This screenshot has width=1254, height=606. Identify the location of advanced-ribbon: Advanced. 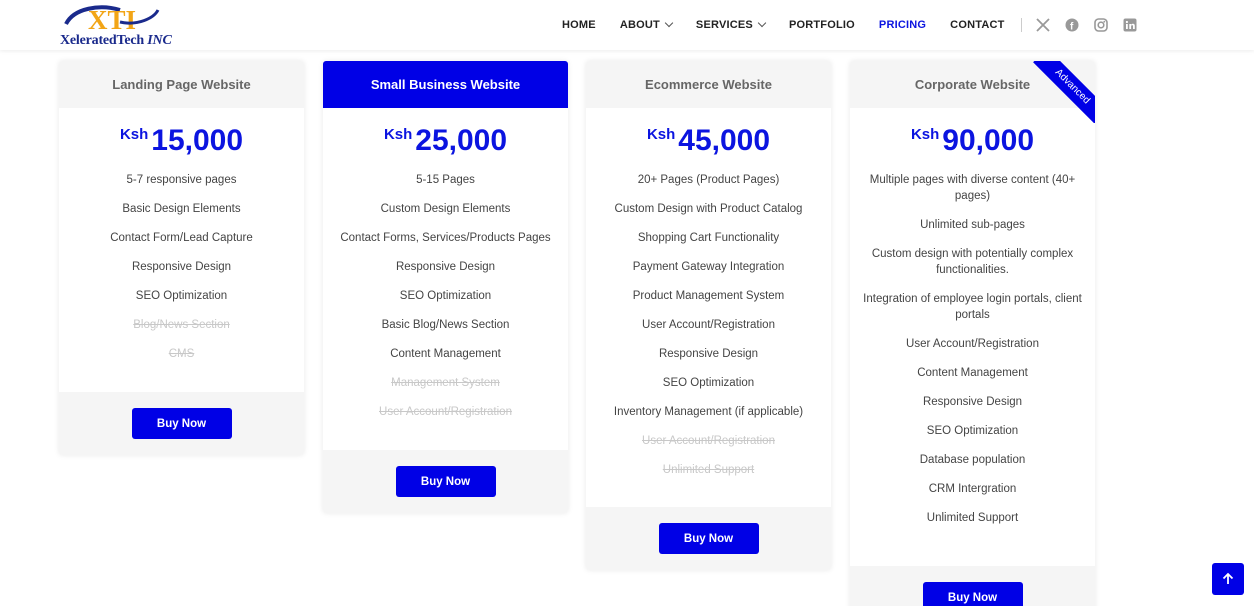
(1064, 92).